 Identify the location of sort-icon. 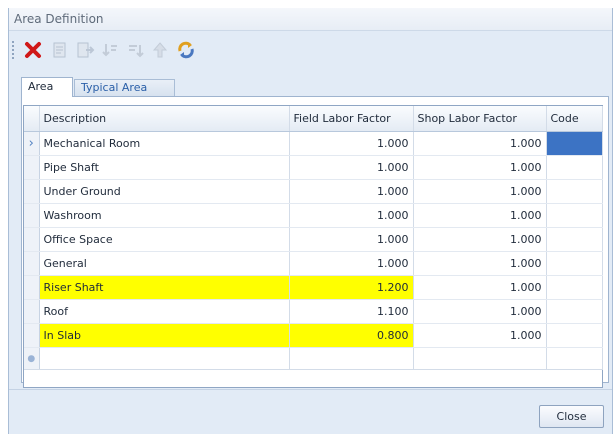
(109, 50).